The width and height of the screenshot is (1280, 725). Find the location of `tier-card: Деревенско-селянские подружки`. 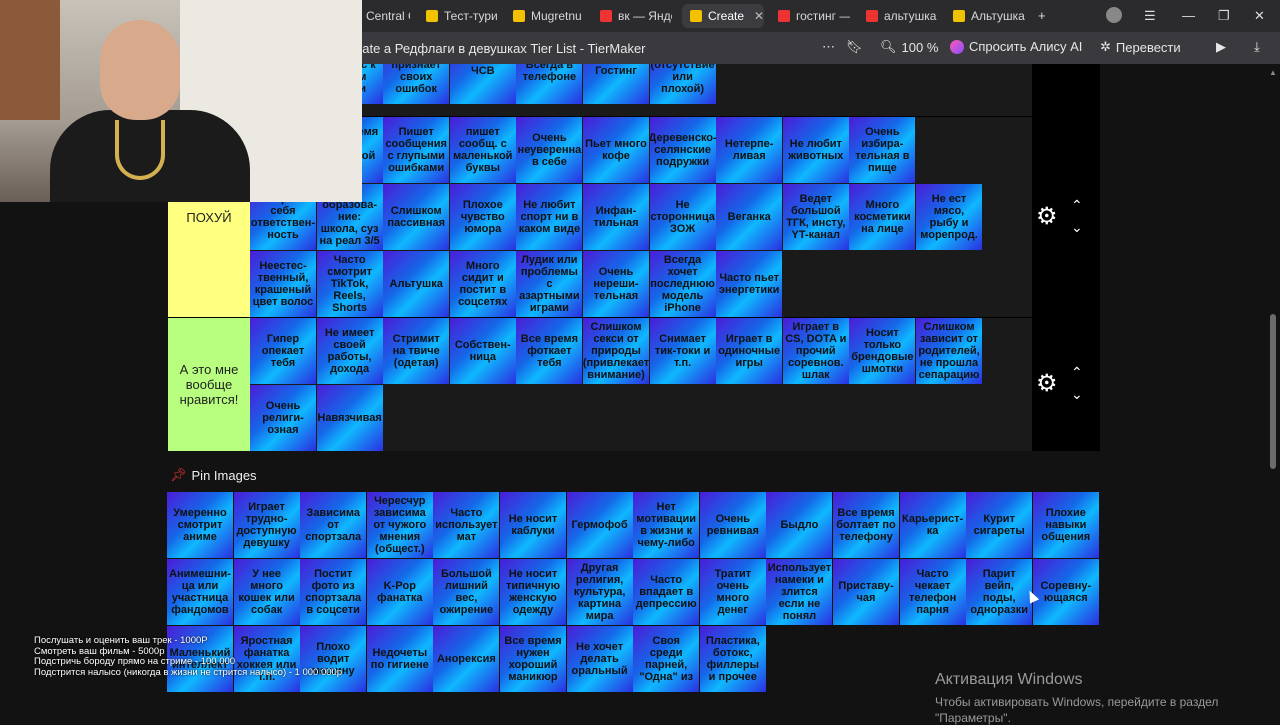

tier-card: Деревенско-селянские подружки is located at coordinates (682, 150).